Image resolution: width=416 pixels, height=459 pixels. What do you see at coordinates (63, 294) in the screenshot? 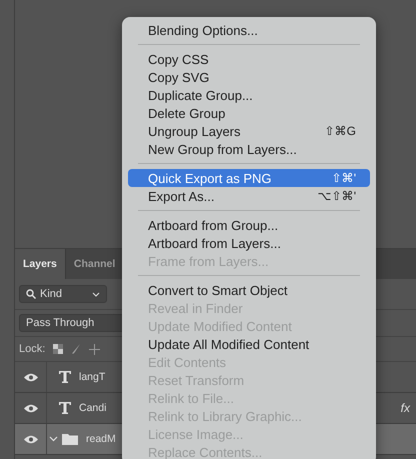
I see `filter-dropdown: Kind` at bounding box center [63, 294].